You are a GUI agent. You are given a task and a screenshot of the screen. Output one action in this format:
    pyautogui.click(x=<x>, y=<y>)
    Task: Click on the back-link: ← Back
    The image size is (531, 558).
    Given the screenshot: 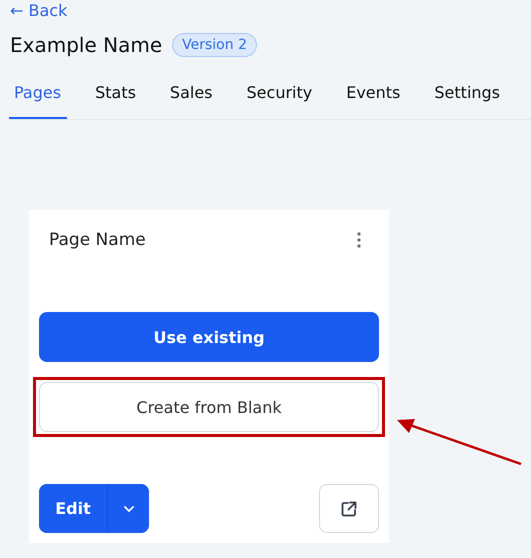 What is the action you would take?
    pyautogui.click(x=270, y=11)
    